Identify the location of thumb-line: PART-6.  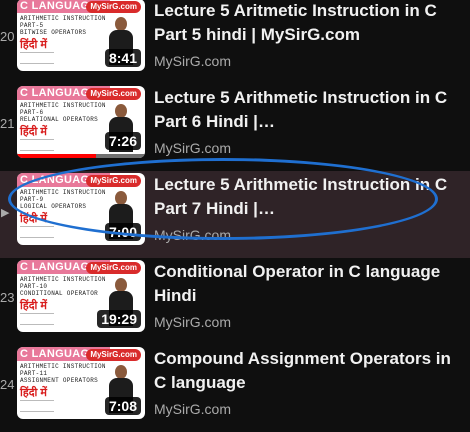
(32, 112).